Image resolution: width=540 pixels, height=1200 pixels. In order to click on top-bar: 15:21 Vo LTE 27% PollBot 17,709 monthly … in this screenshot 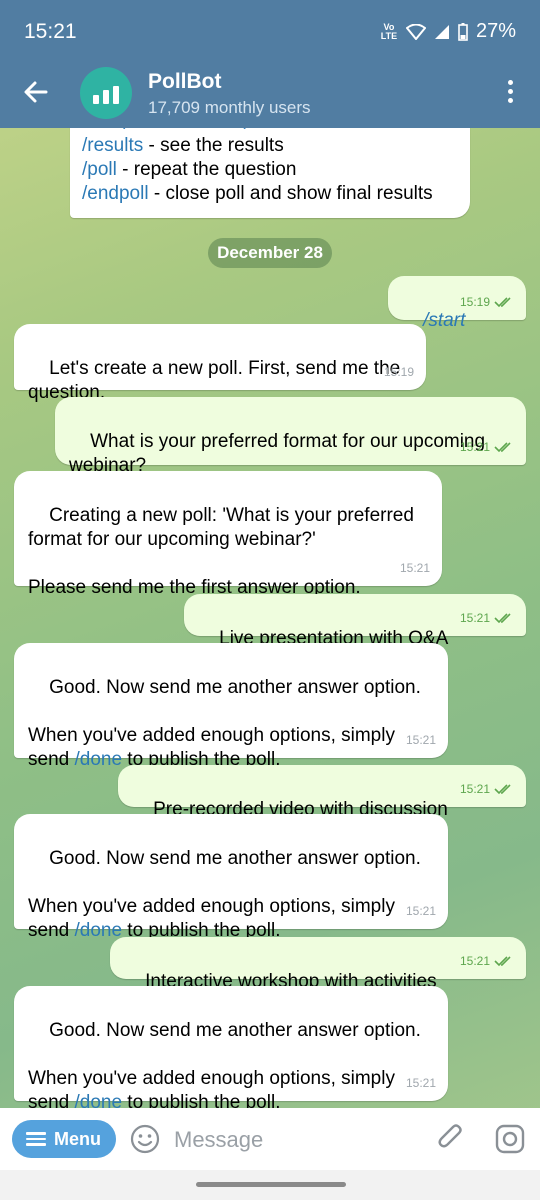, I will do `click(270, 64)`.